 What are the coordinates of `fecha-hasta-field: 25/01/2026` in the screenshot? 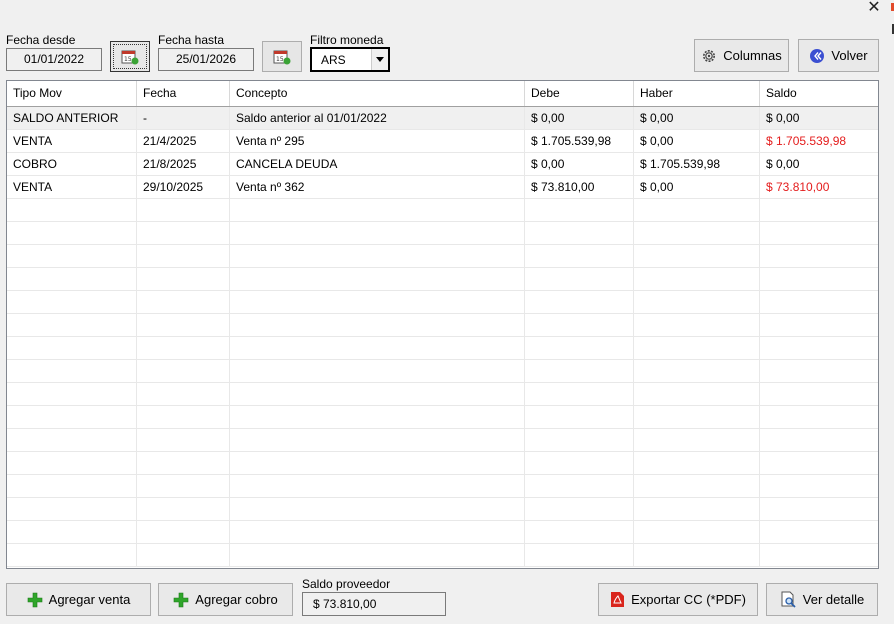 It's located at (206, 59).